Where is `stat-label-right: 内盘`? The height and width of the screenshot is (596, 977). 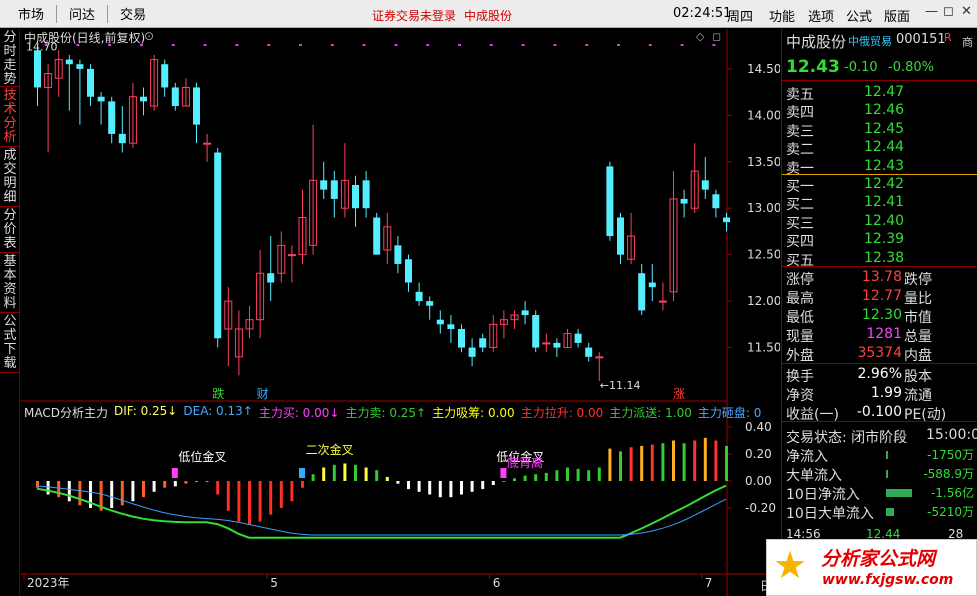
stat-label-right: 内盘 is located at coordinates (918, 356).